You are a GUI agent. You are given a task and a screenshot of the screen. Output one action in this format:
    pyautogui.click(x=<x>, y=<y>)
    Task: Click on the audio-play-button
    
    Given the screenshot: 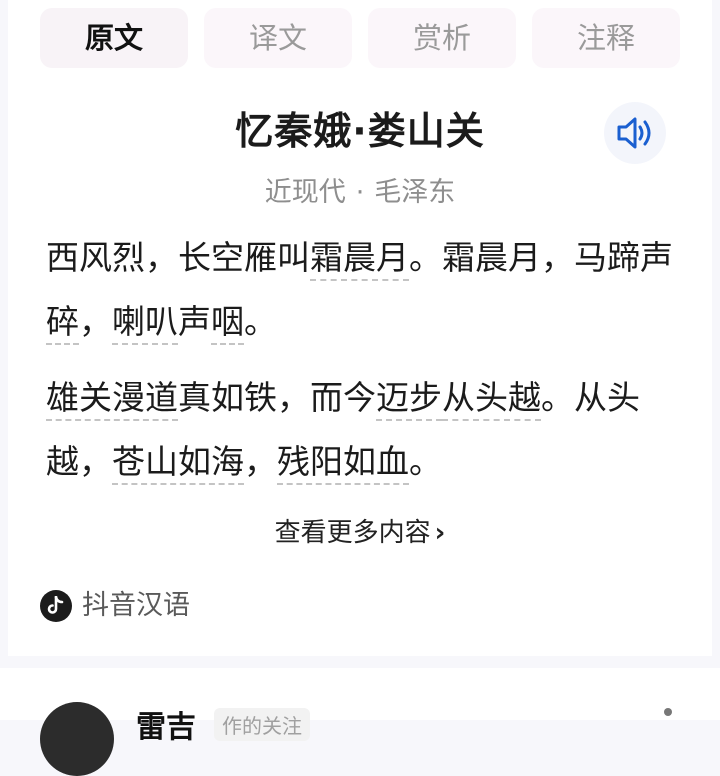 What is the action you would take?
    pyautogui.click(x=635, y=133)
    